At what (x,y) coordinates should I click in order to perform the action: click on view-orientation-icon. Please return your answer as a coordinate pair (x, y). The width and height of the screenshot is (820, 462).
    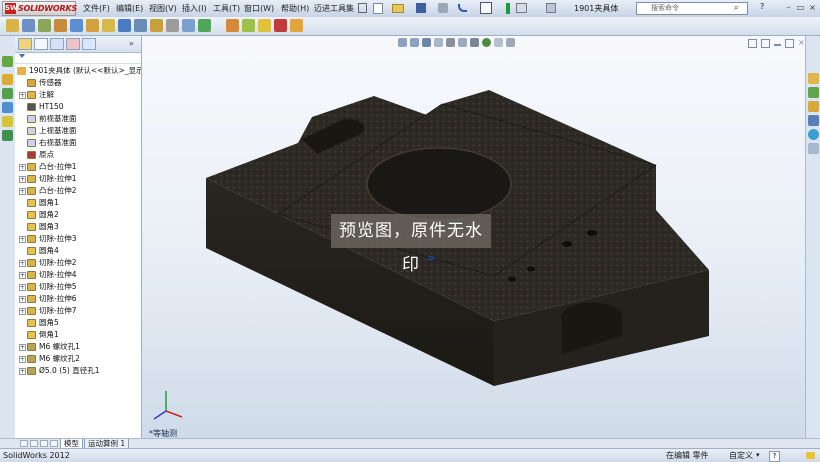
    Looking at the image, I should click on (450, 42).